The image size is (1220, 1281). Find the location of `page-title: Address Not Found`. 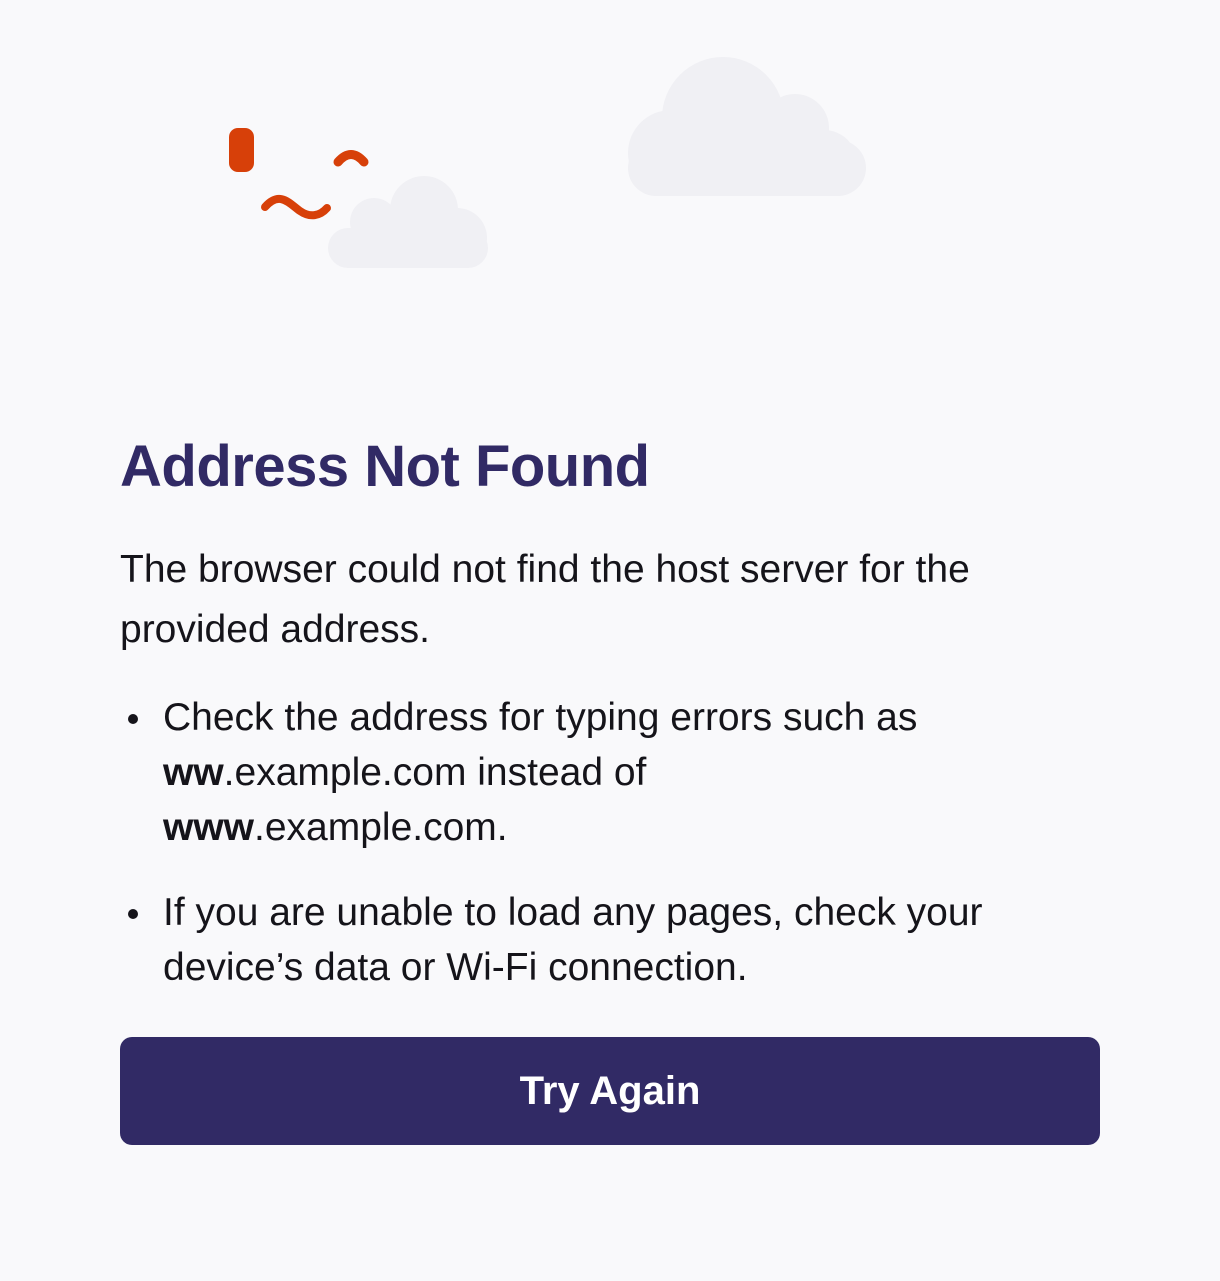

page-title: Address Not Found is located at coordinates (385, 466).